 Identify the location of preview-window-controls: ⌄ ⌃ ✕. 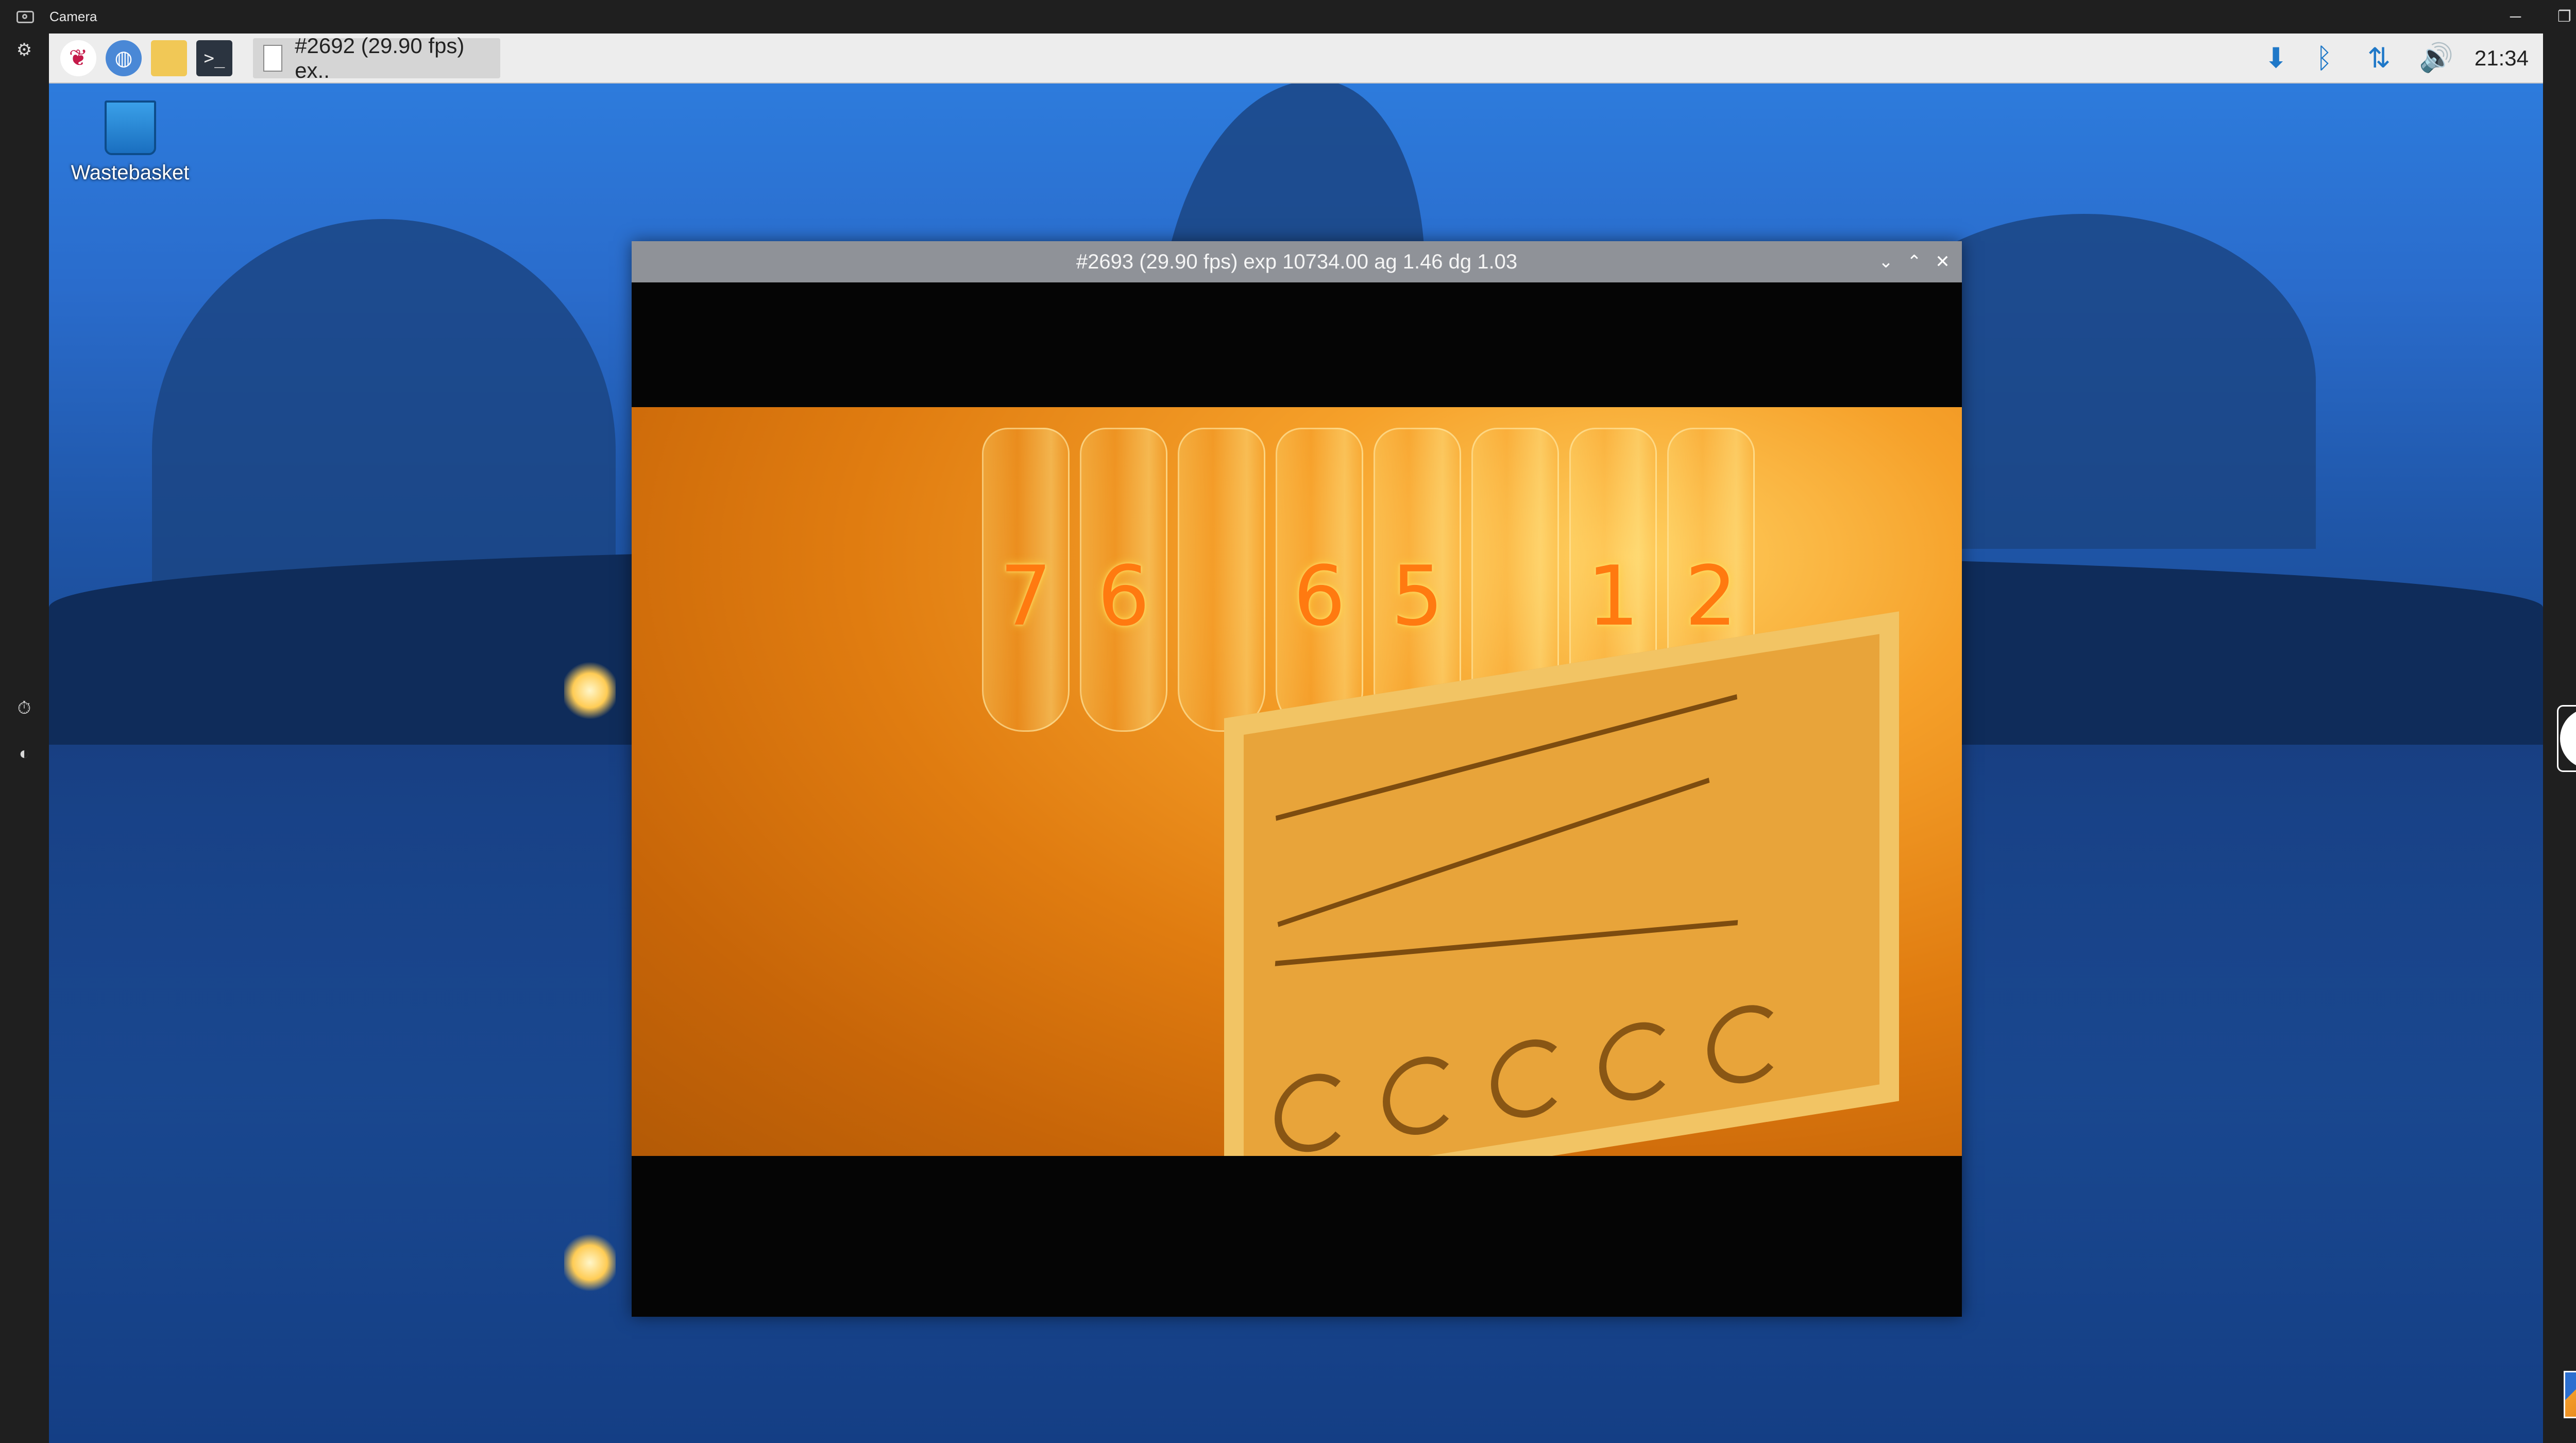
(1915, 261).